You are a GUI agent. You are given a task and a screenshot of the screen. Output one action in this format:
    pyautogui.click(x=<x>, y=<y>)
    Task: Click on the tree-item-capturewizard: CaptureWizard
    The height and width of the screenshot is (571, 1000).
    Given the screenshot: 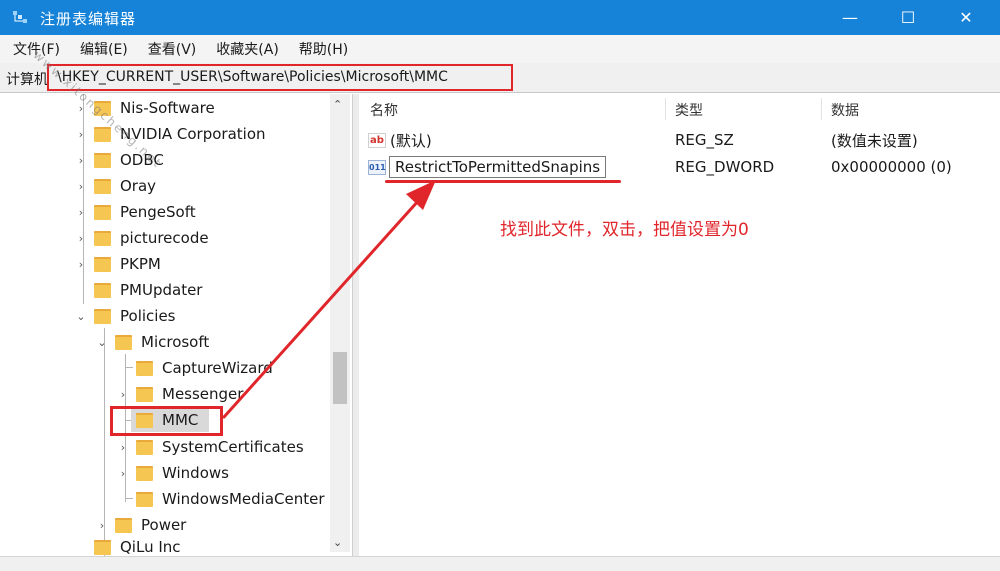 What is the action you would take?
    pyautogui.click(x=204, y=368)
    